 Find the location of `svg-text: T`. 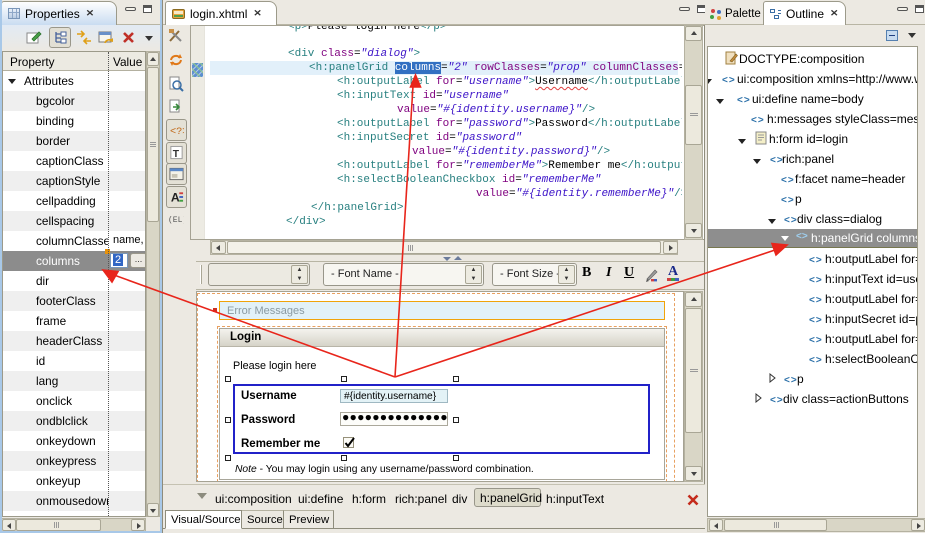

svg-text: T is located at coordinates (176, 154).